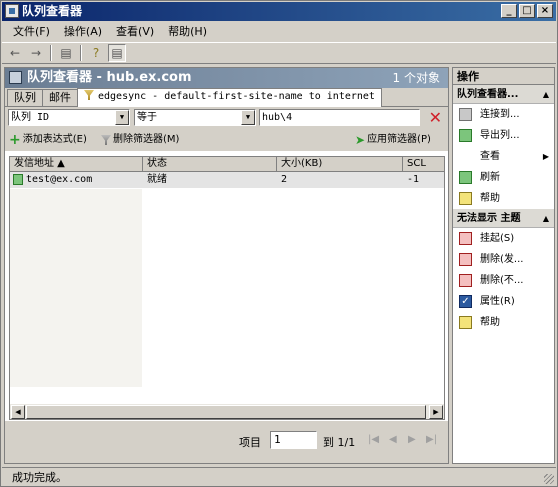 Image resolution: width=558 pixels, height=487 pixels. What do you see at coordinates (373, 439) in the screenshot?
I see `first-page-icon: |◀` at bounding box center [373, 439].